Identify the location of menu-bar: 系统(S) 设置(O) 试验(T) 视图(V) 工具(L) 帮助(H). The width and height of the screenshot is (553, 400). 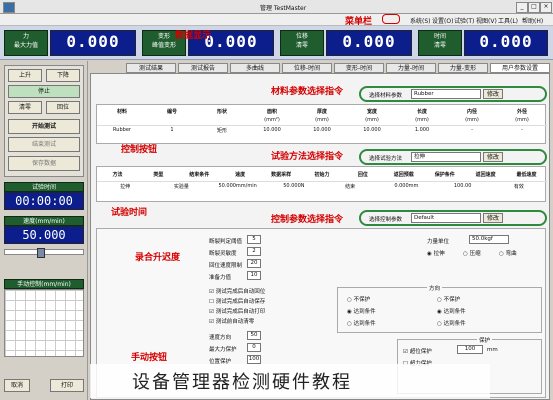
(276, 20).